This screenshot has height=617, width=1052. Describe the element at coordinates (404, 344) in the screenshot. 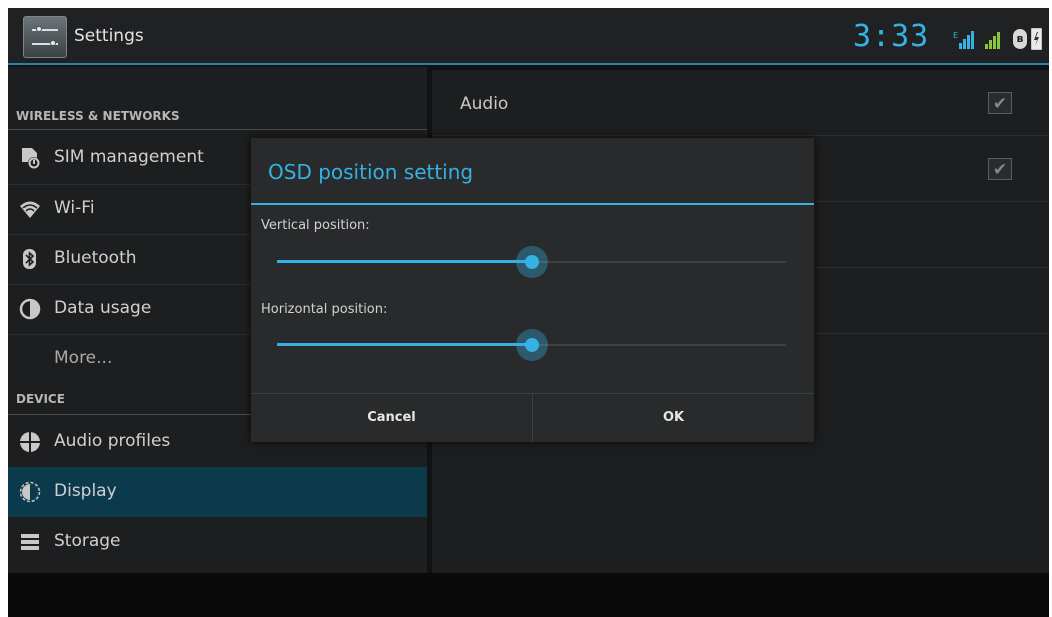

I see `horizontal-slider-fill` at that location.